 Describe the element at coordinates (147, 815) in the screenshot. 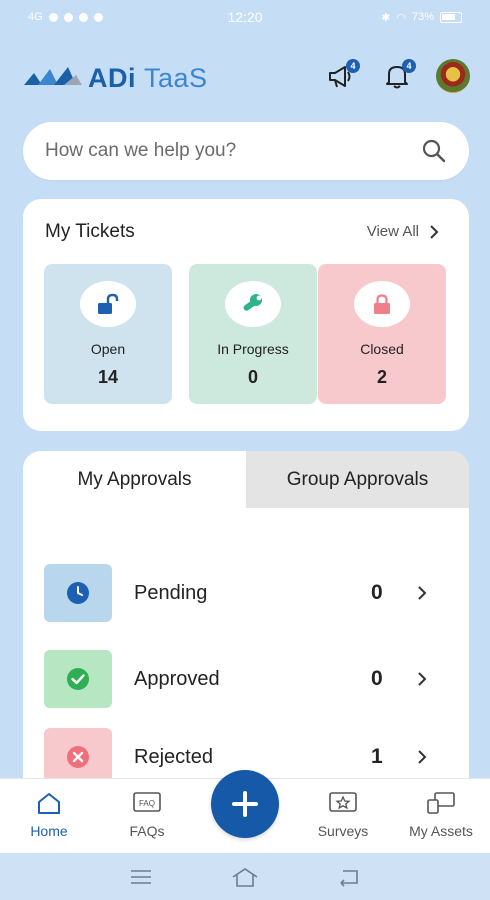

I see `nav-faqs: FAQ FAQs` at that location.